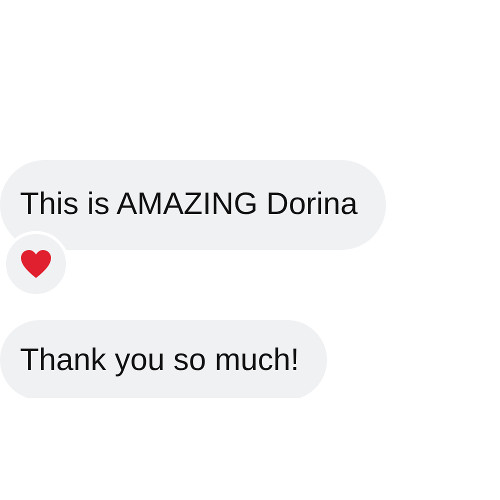 This screenshot has height=500, width=500. Describe the element at coordinates (164, 359) in the screenshot. I see `message-bubble: Thank you so much!` at that location.